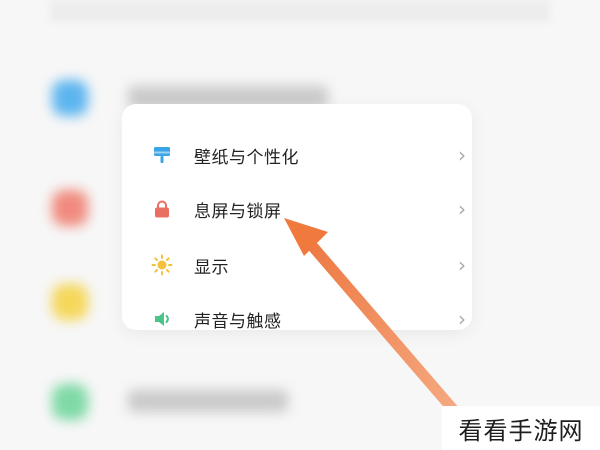 The width and height of the screenshot is (600, 450). I want to click on menu-item-sound: 声音与触感 ›, so click(297, 319).